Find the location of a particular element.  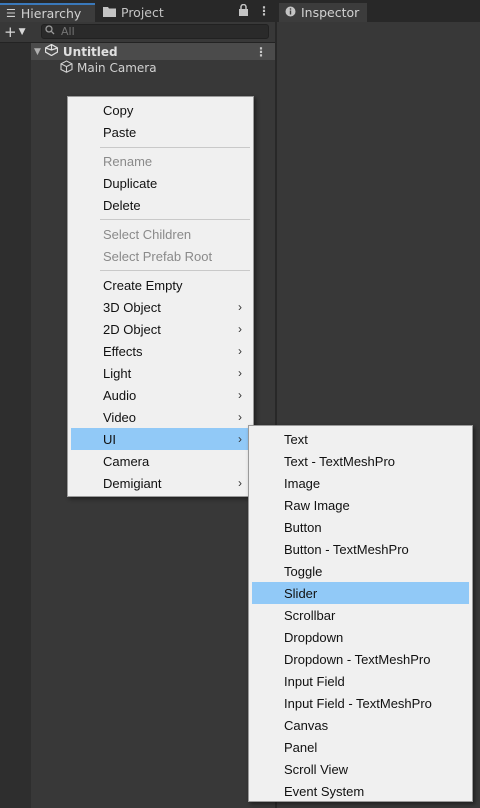

menu-item-rename: Rename is located at coordinates (128, 161).